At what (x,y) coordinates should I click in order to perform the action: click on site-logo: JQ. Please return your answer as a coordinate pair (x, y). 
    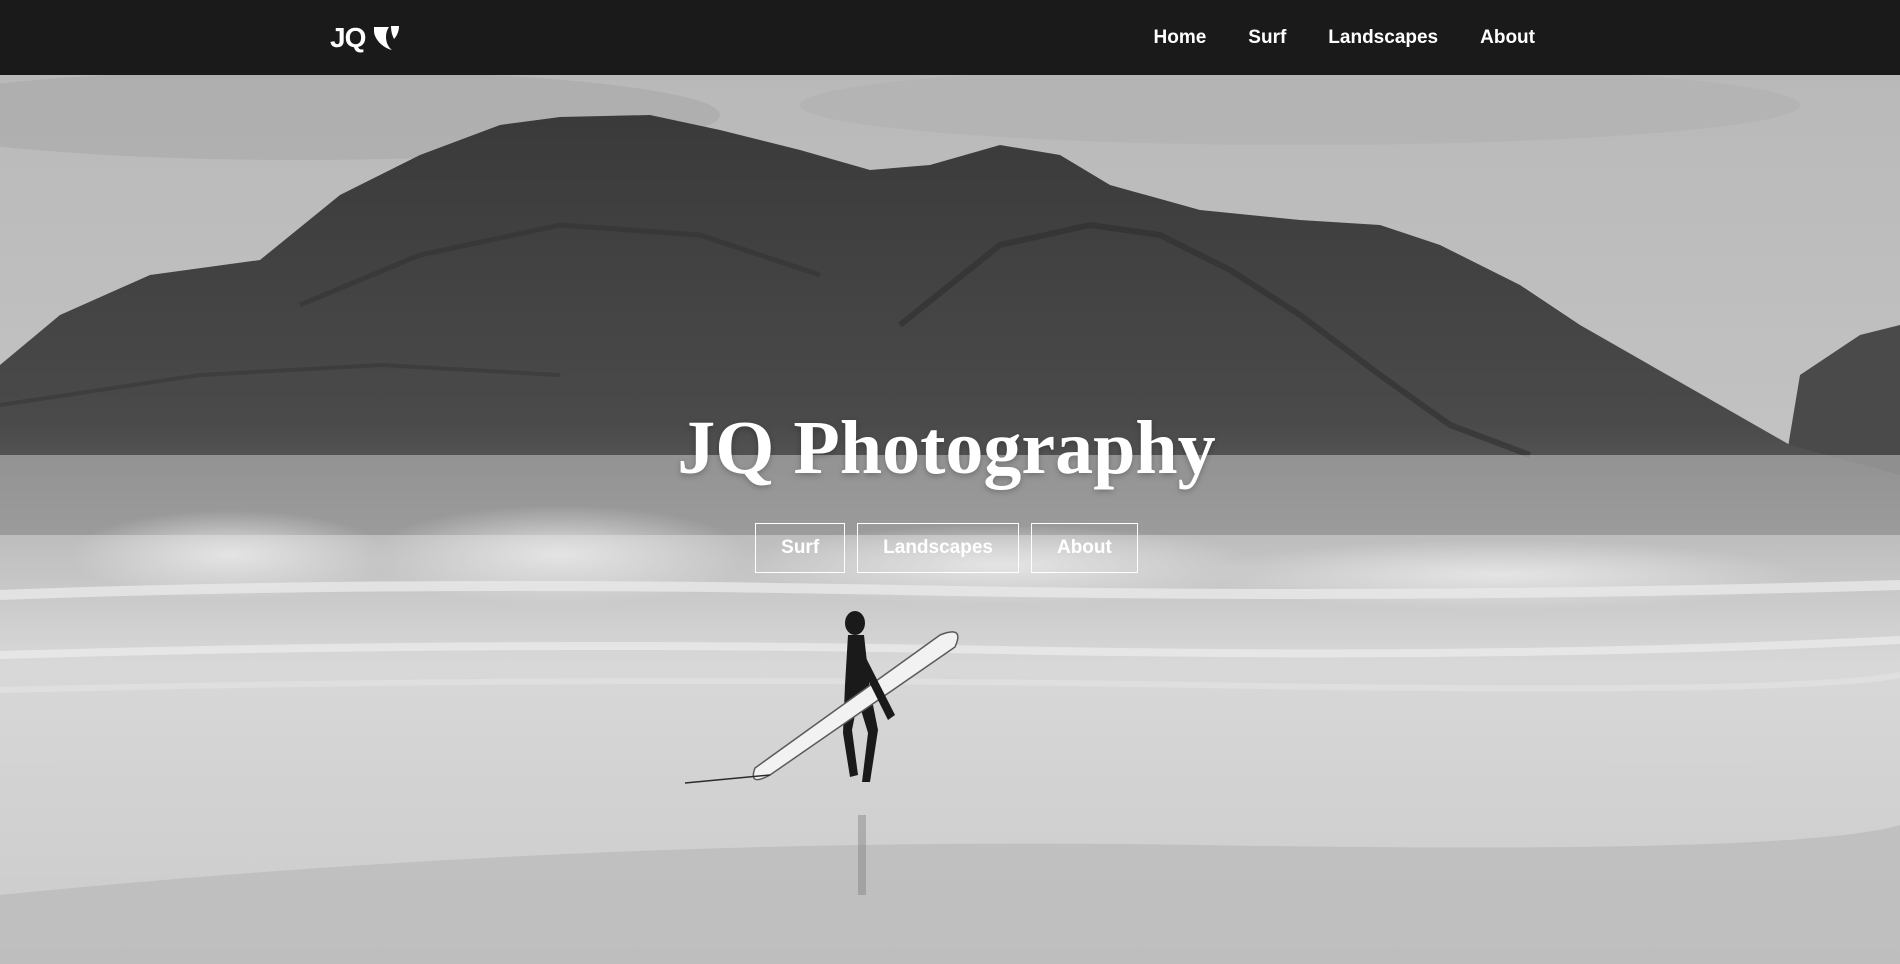
    Looking at the image, I should click on (365, 38).